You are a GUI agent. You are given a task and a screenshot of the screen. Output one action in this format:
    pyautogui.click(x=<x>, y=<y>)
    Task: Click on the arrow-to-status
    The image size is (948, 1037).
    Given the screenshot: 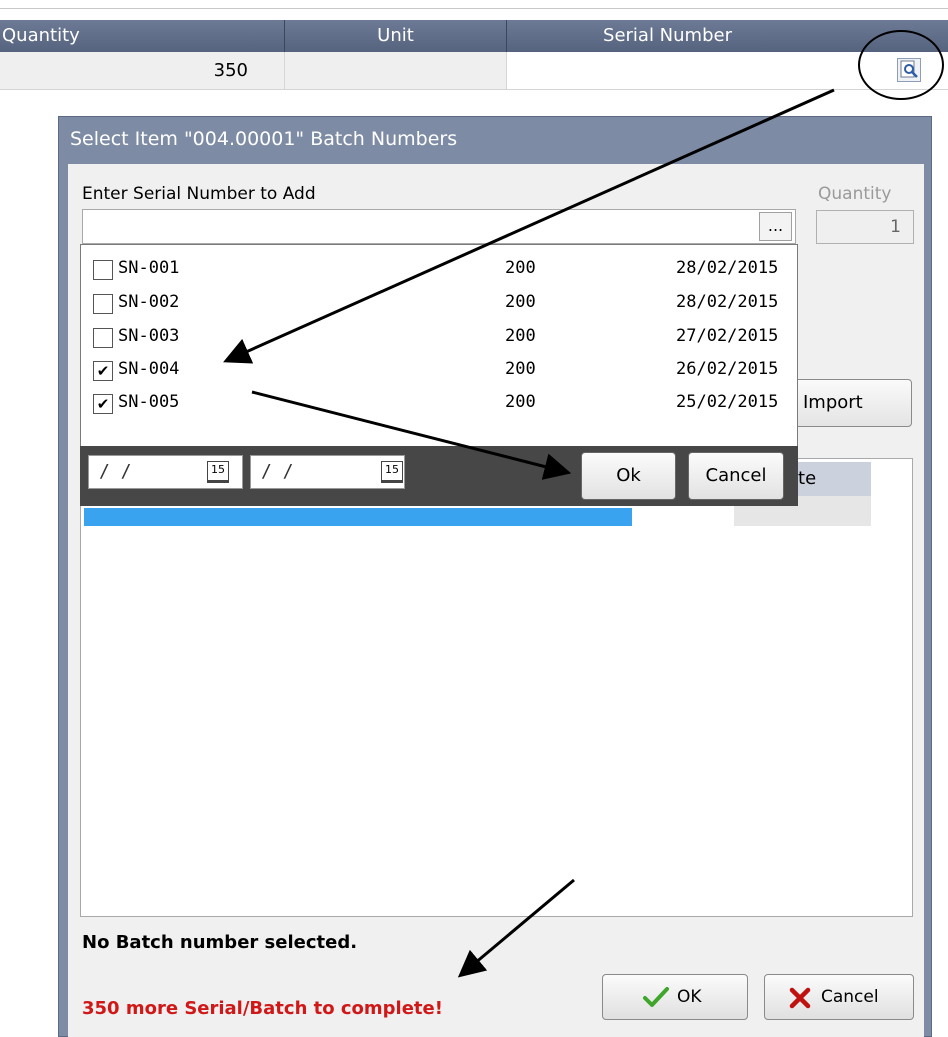 What is the action you would take?
    pyautogui.click(x=516, y=928)
    